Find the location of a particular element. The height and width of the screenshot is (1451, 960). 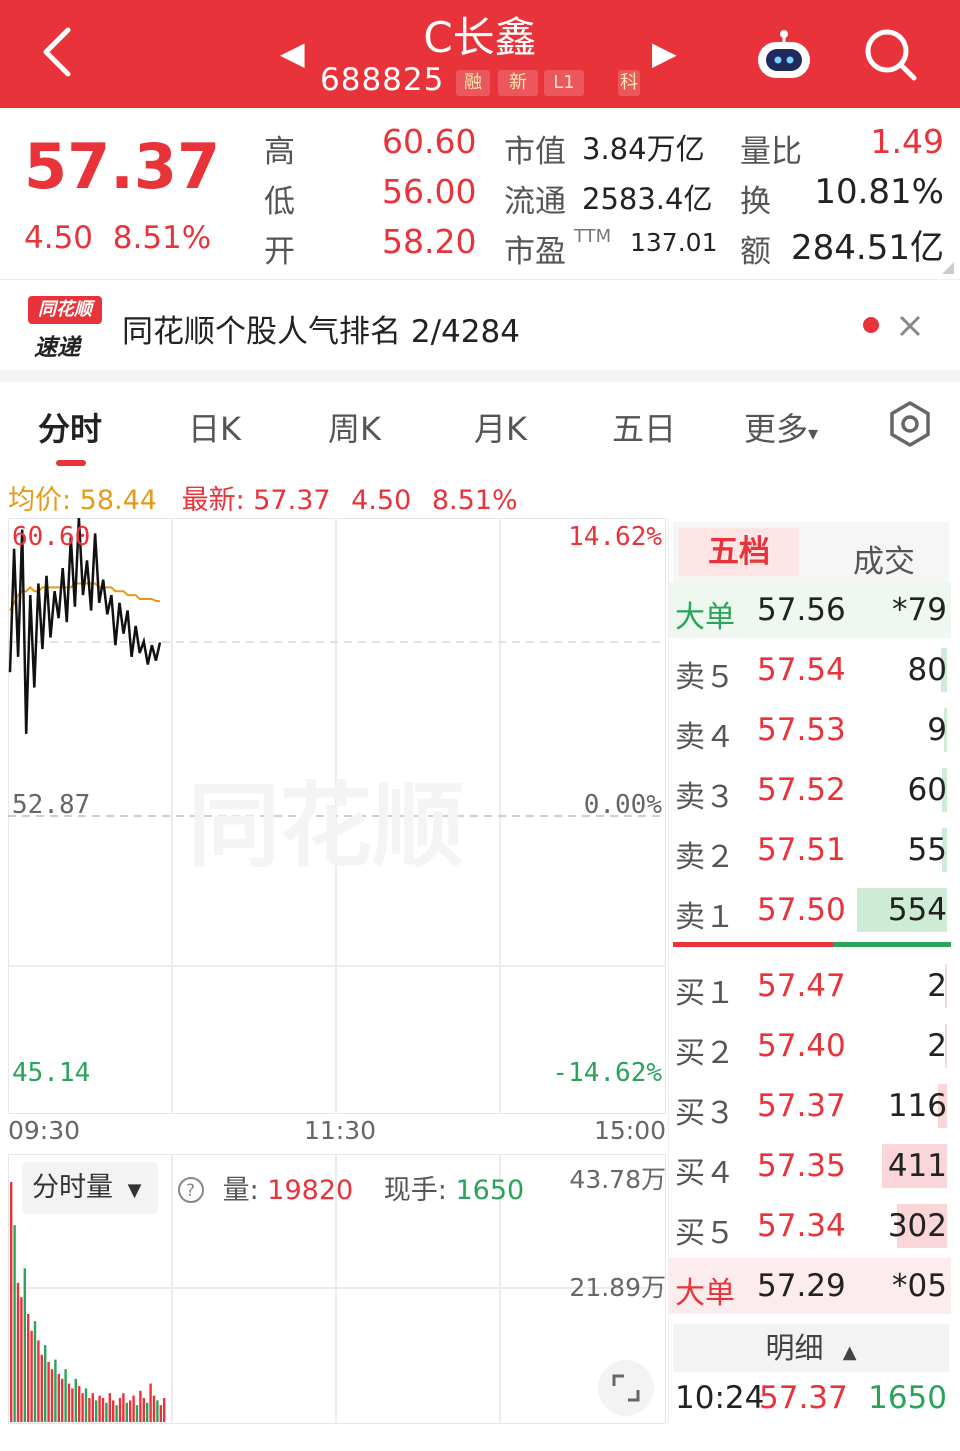

detail-toggle: 明细 ▲ is located at coordinates (811, 1348).